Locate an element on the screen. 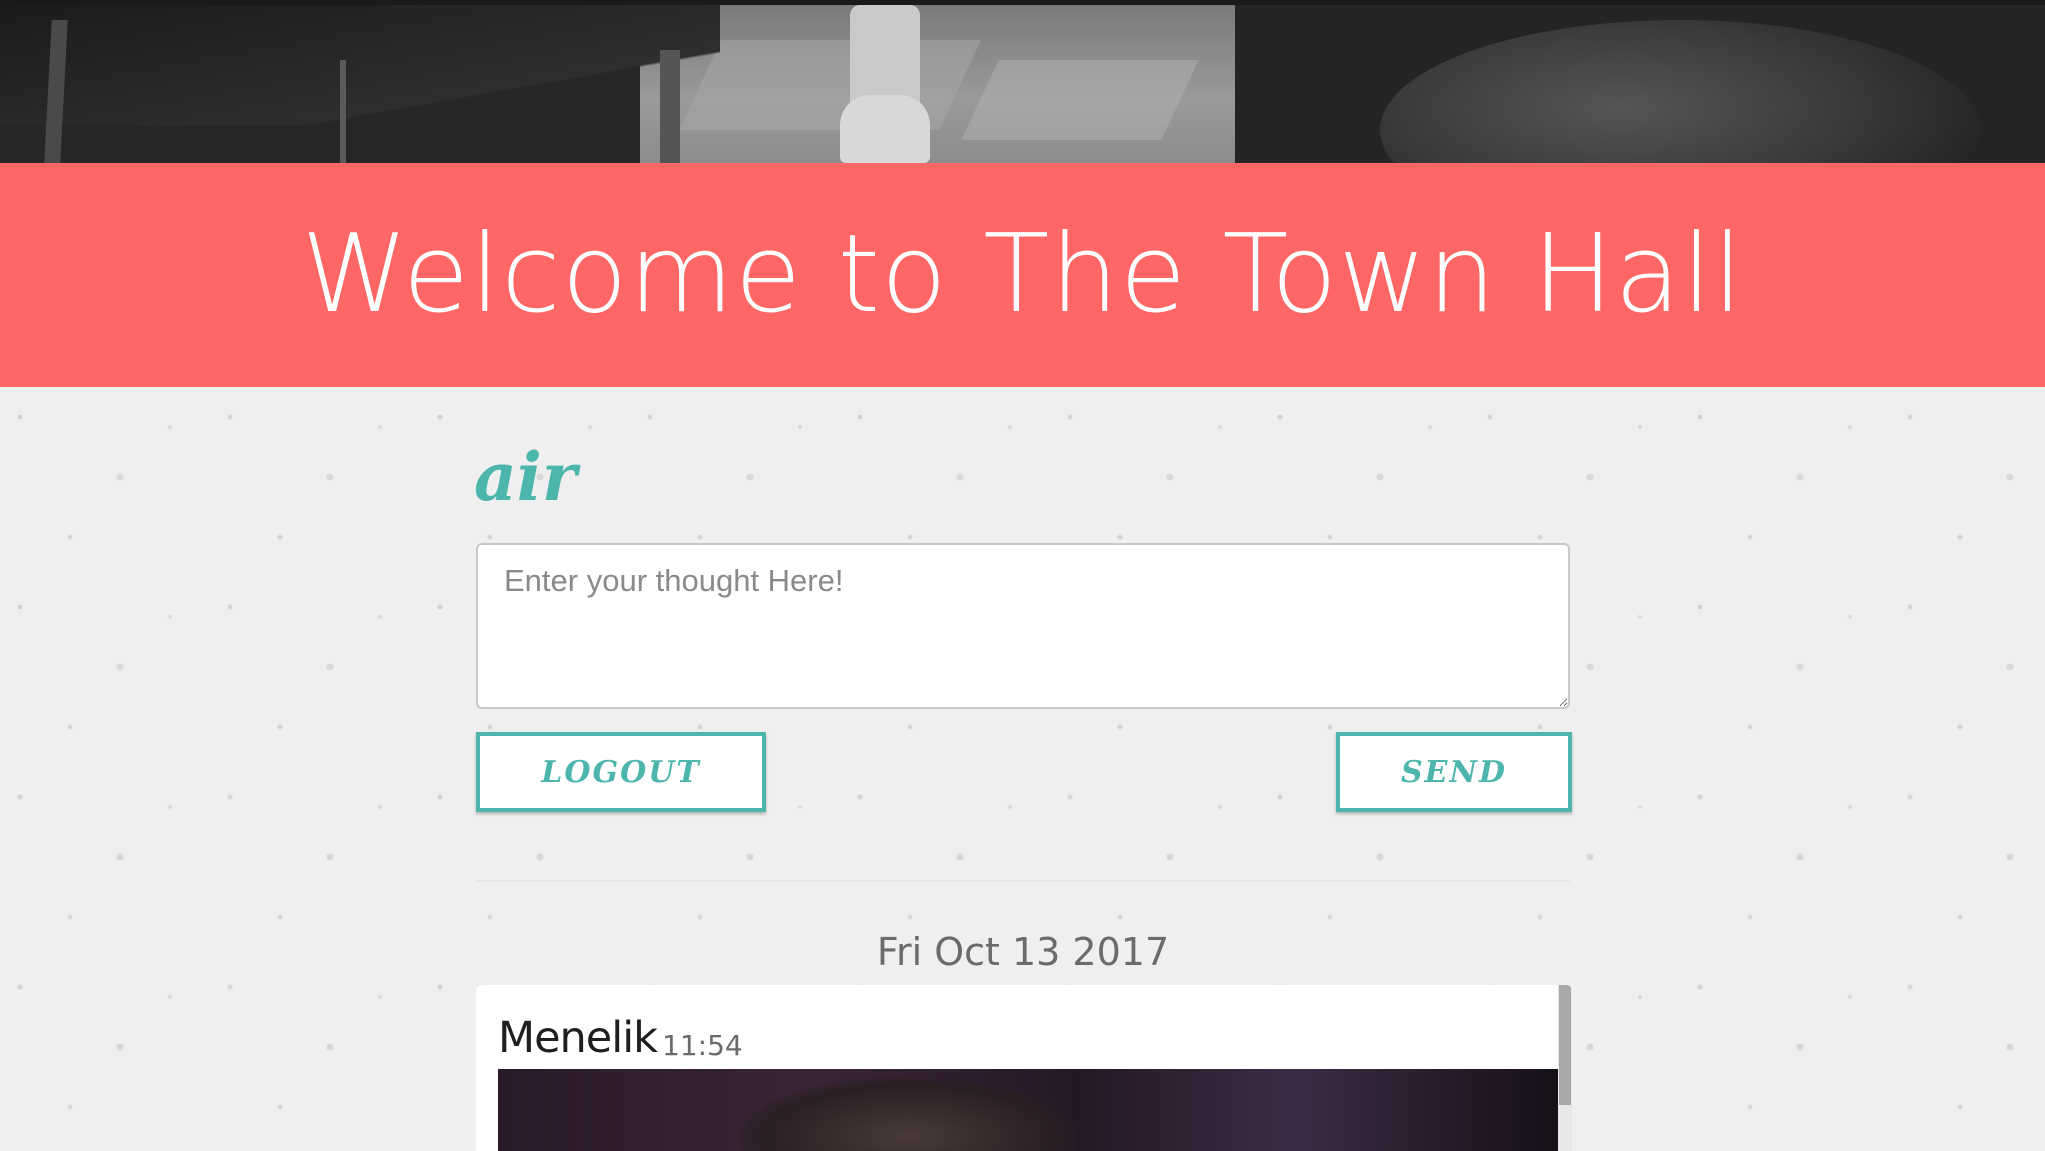  thought-input is located at coordinates (1023, 626).